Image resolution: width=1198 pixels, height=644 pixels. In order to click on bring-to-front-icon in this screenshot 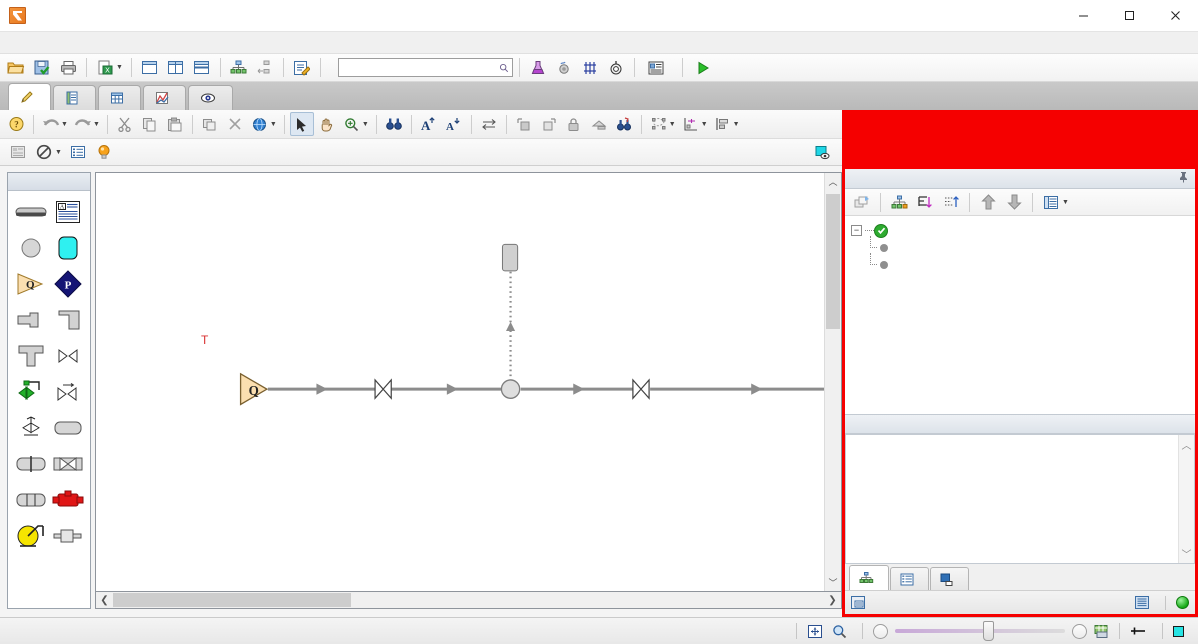, I will do `click(524, 124)`.